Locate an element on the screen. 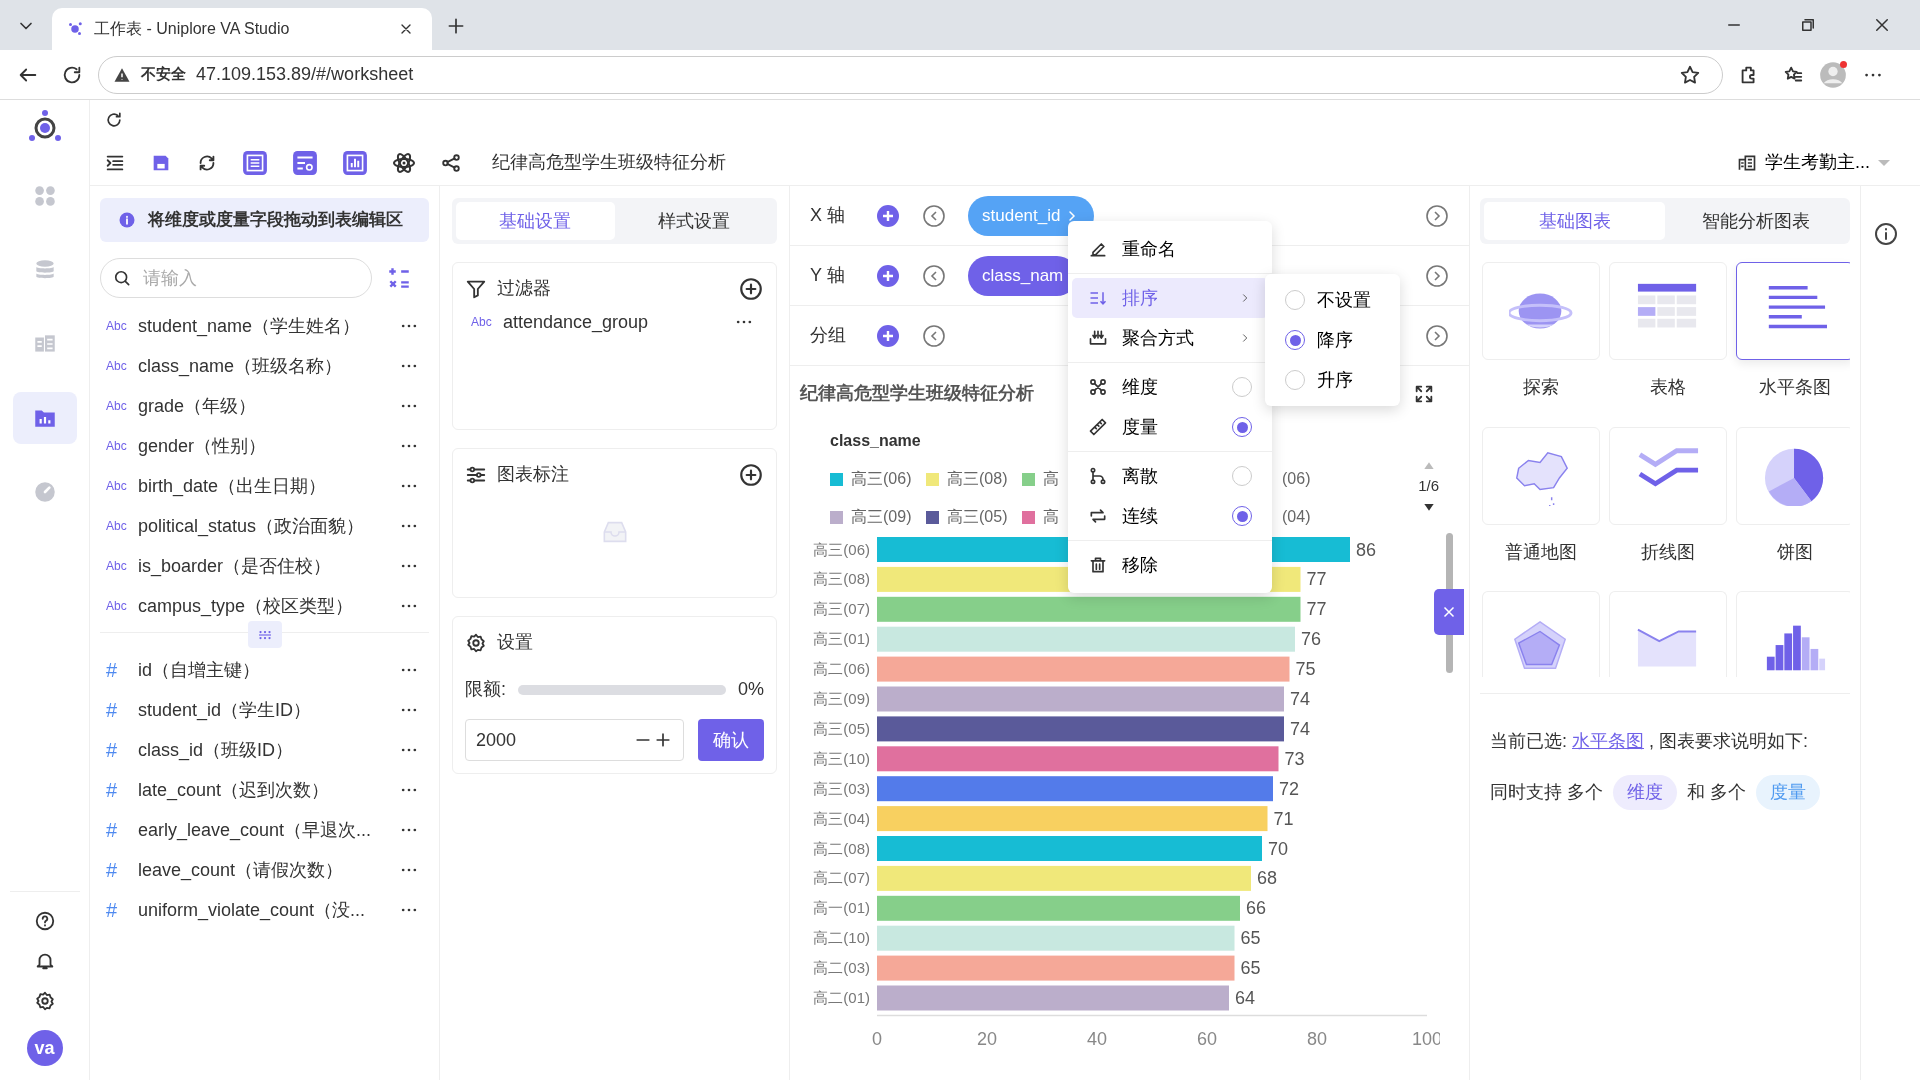  settings-title: 设置 is located at coordinates (515, 642).